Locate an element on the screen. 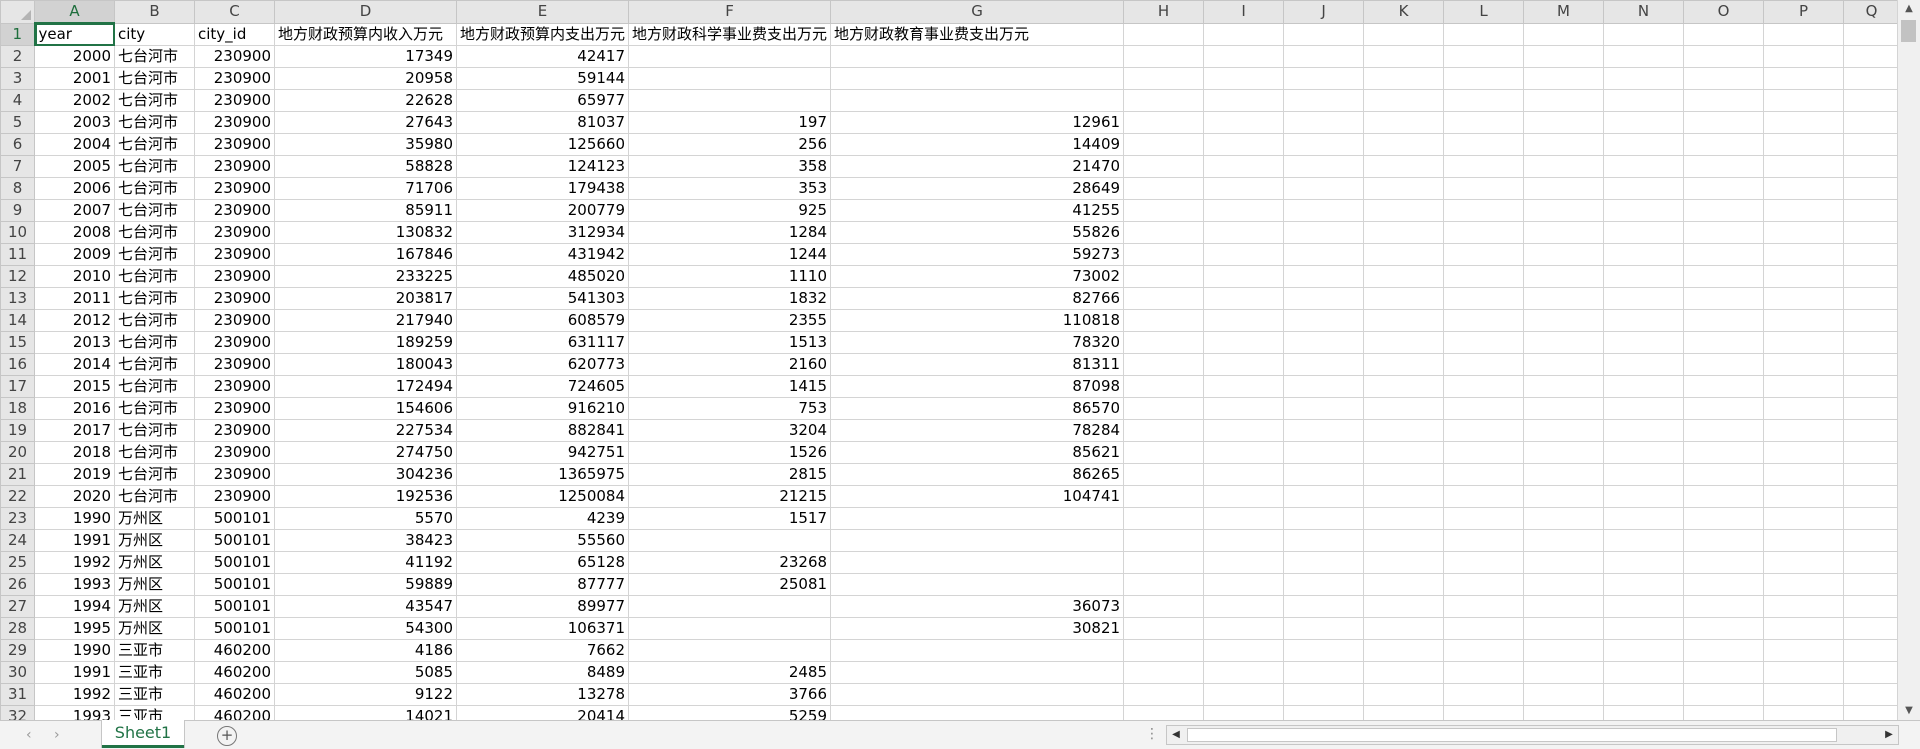 This screenshot has width=1920, height=749. cell-h23 is located at coordinates (1164, 518).